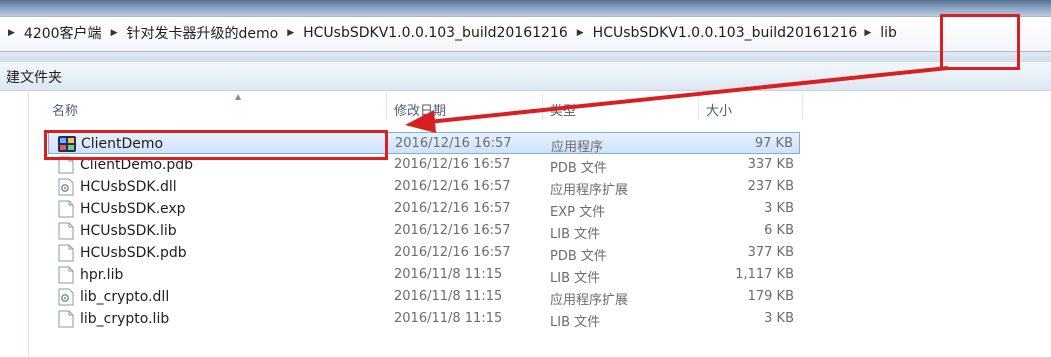 The image size is (1051, 357). Describe the element at coordinates (65, 110) in the screenshot. I see `column-header-name: 名称` at that location.